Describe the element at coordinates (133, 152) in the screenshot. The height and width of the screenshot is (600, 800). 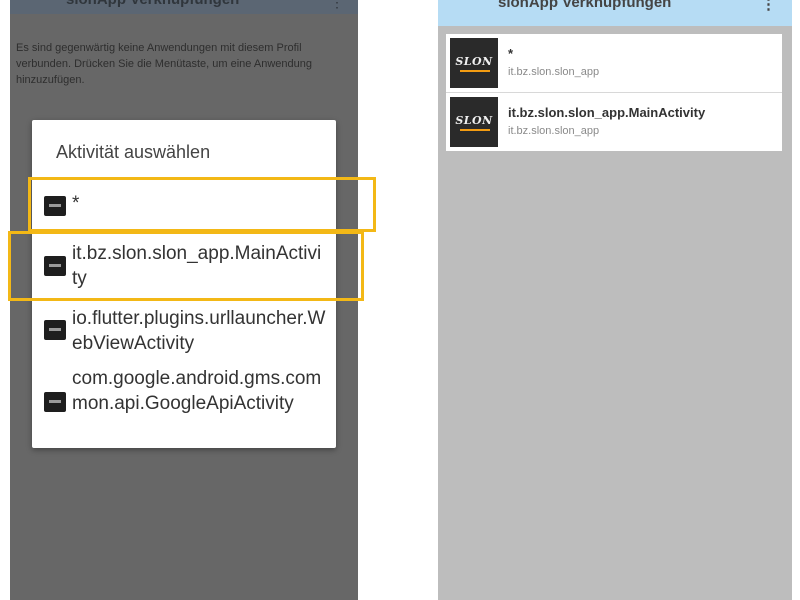
I see `dialog-title: Aktivität auswählen` at that location.